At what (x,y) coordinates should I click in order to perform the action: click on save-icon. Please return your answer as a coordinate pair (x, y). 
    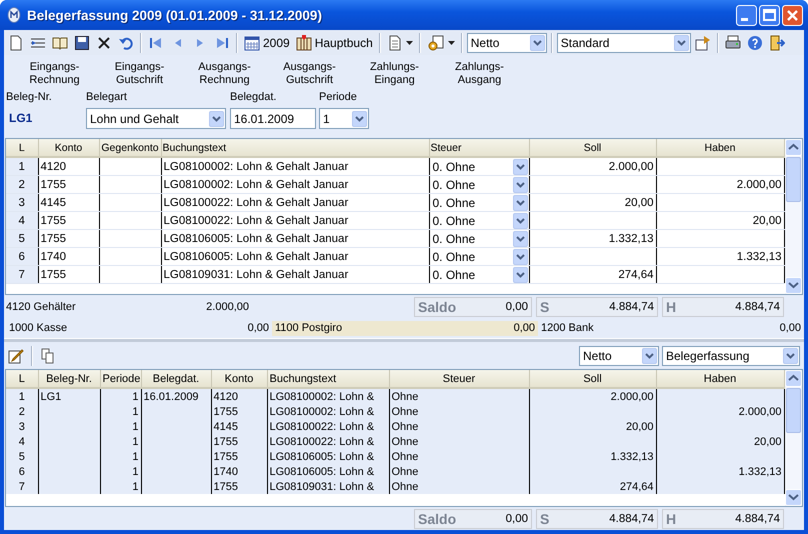
    Looking at the image, I should click on (82, 42).